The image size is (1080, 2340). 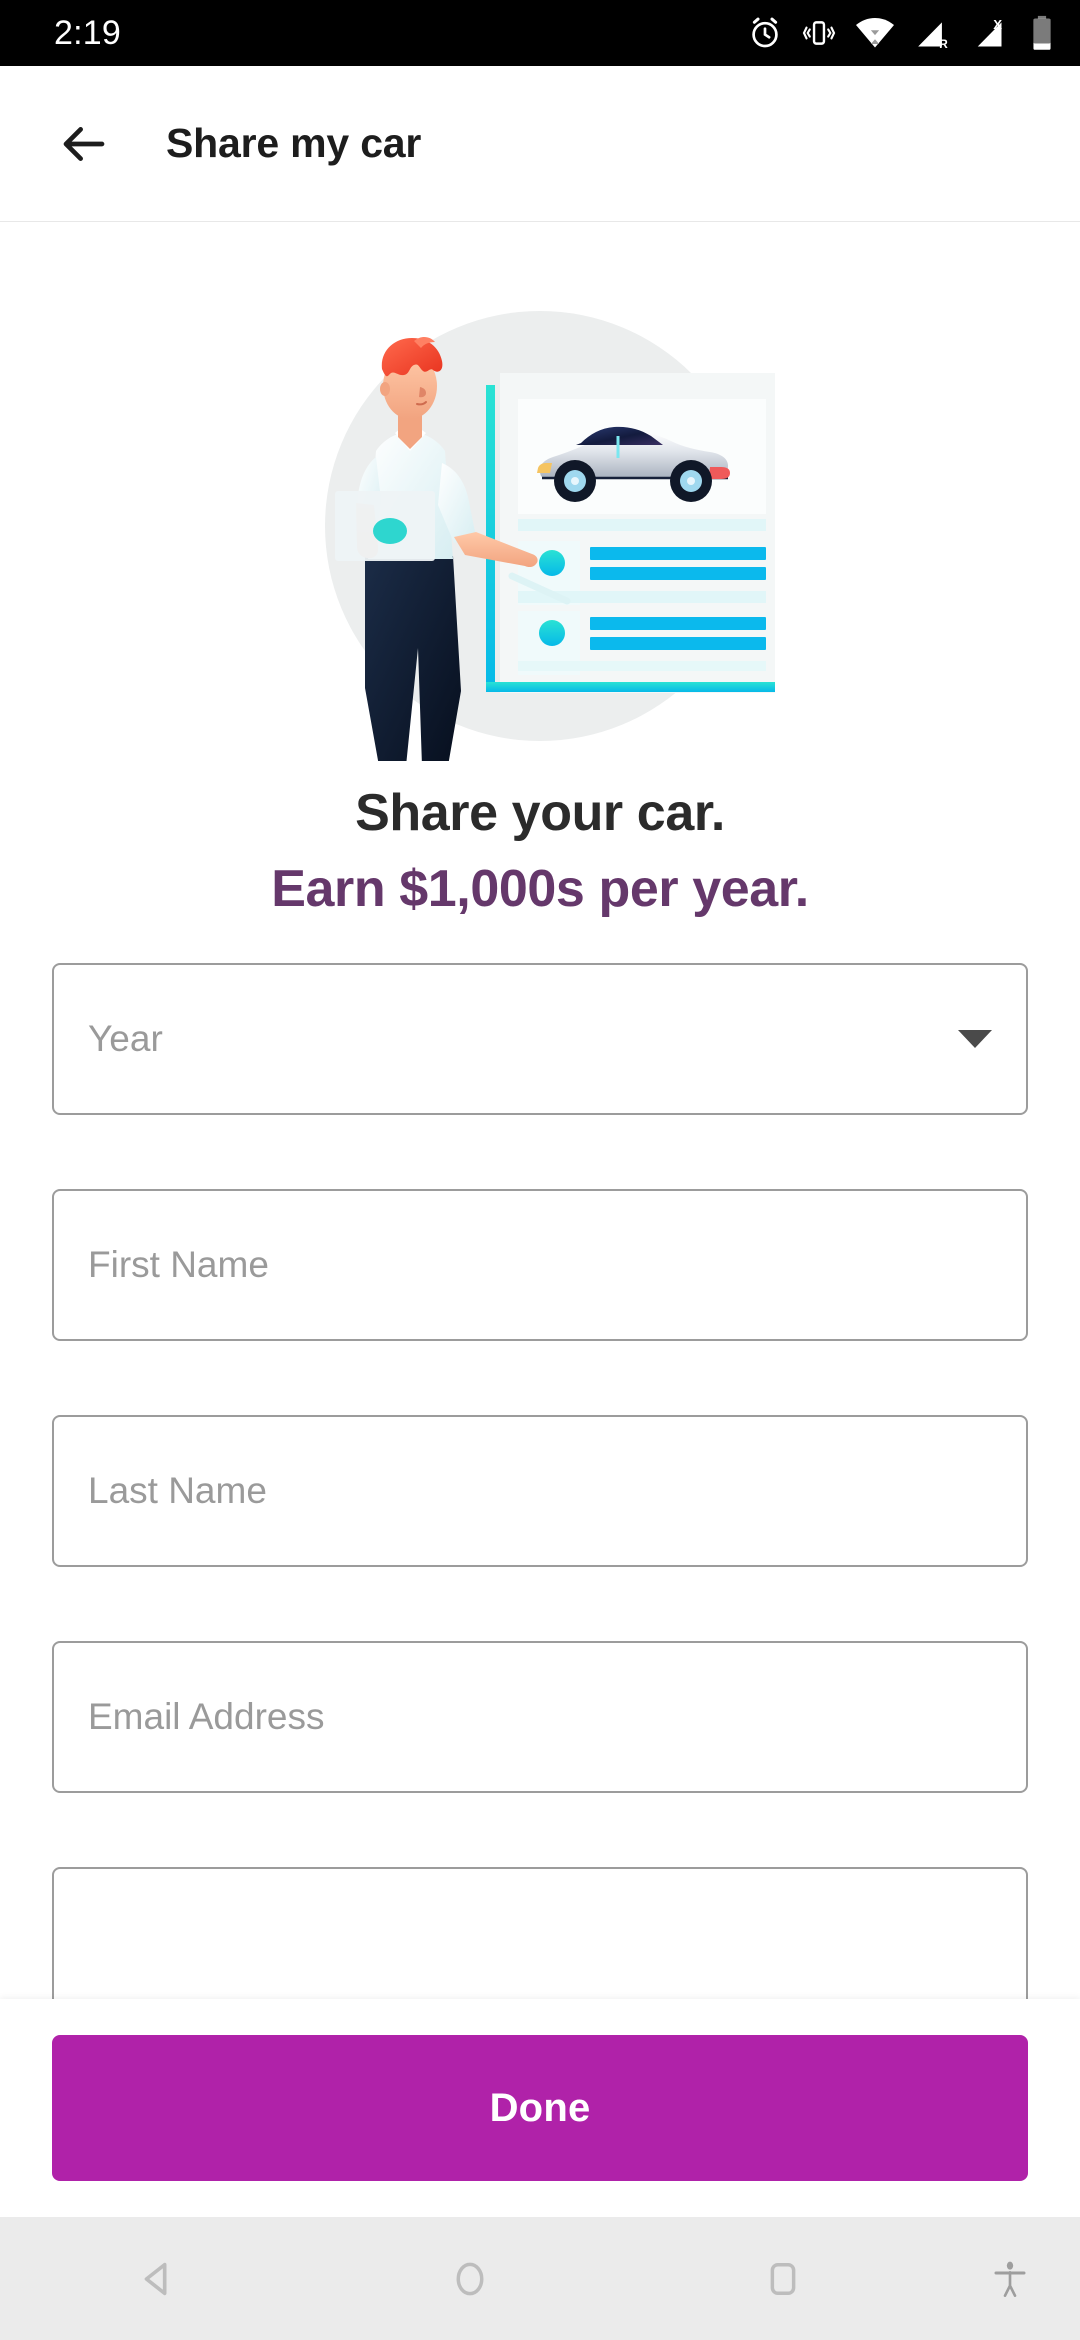 I want to click on headline-primary: Share your car., so click(x=540, y=813).